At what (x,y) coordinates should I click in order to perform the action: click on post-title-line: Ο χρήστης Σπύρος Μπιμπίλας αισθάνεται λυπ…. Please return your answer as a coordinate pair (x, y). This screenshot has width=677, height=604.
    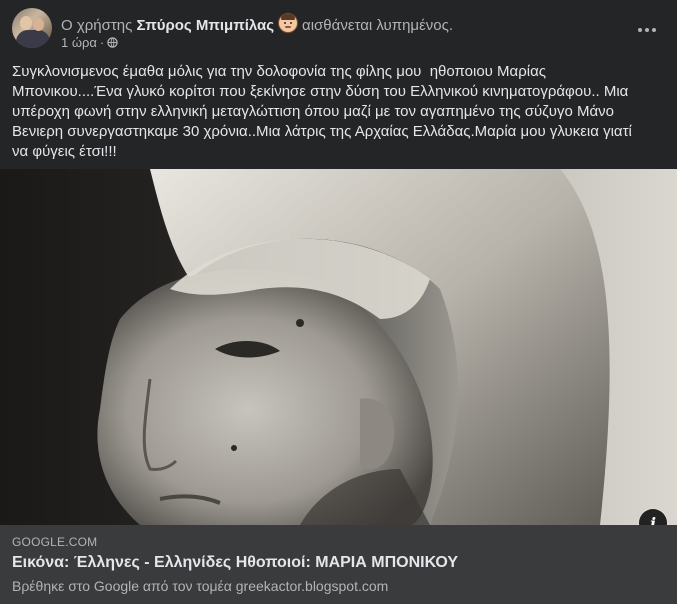
    Looking at the image, I should click on (257, 24).